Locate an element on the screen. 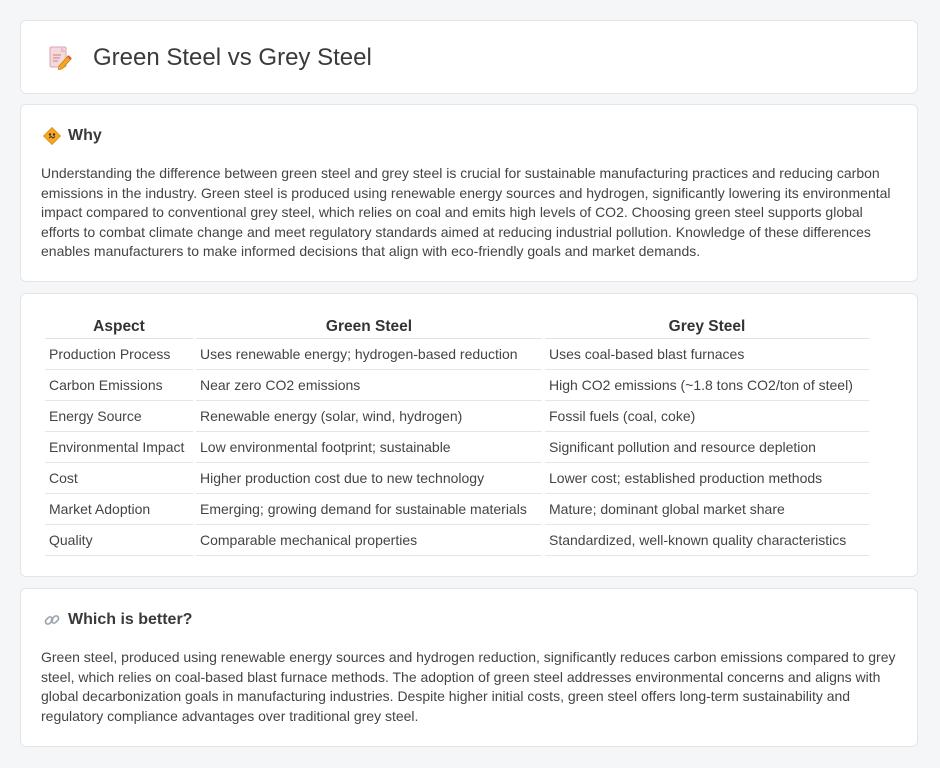 Image resolution: width=940 pixels, height=768 pixels. cell-aspect: Production Process is located at coordinates (119, 354).